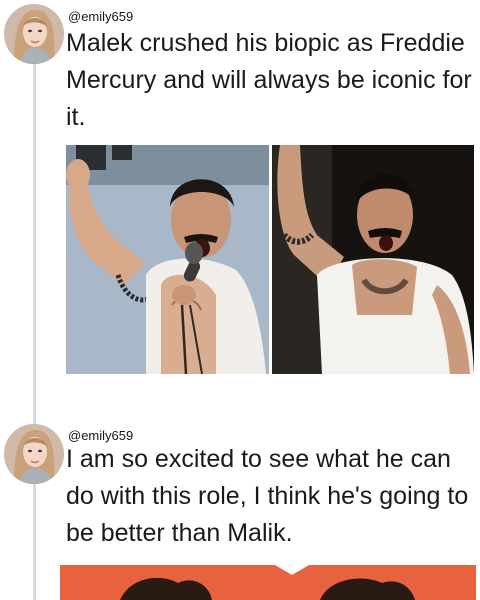 The image size is (480, 600). I want to click on thread-line, so click(34, 332).